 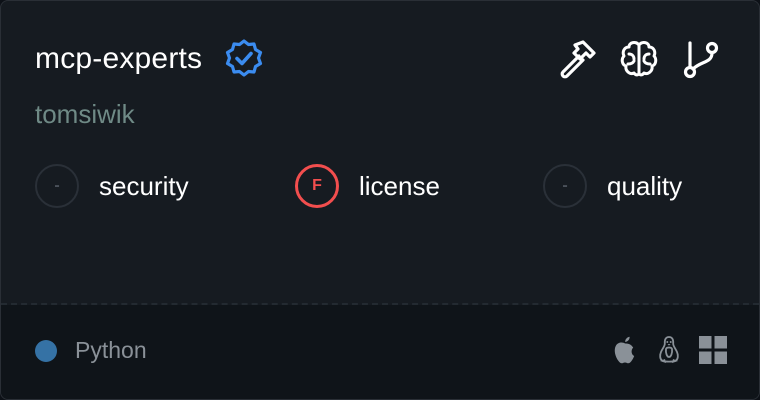 I want to click on apple-icon, so click(x=625, y=350).